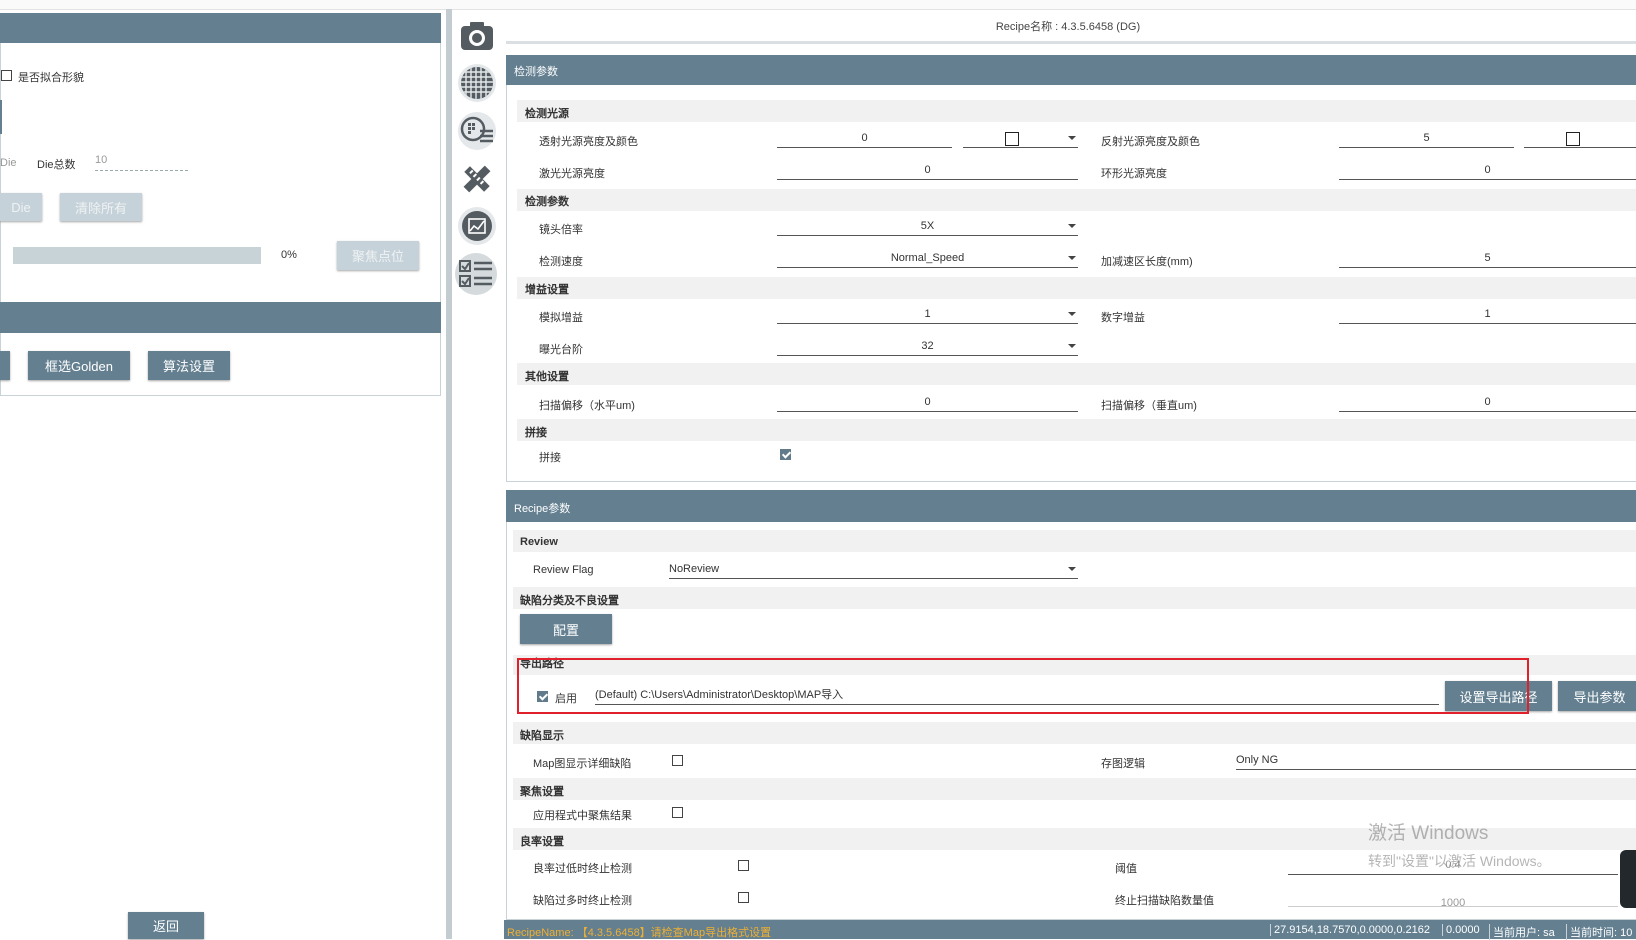 The width and height of the screenshot is (1636, 940). Describe the element at coordinates (476, 274) in the screenshot. I see `checklist-icon` at that location.